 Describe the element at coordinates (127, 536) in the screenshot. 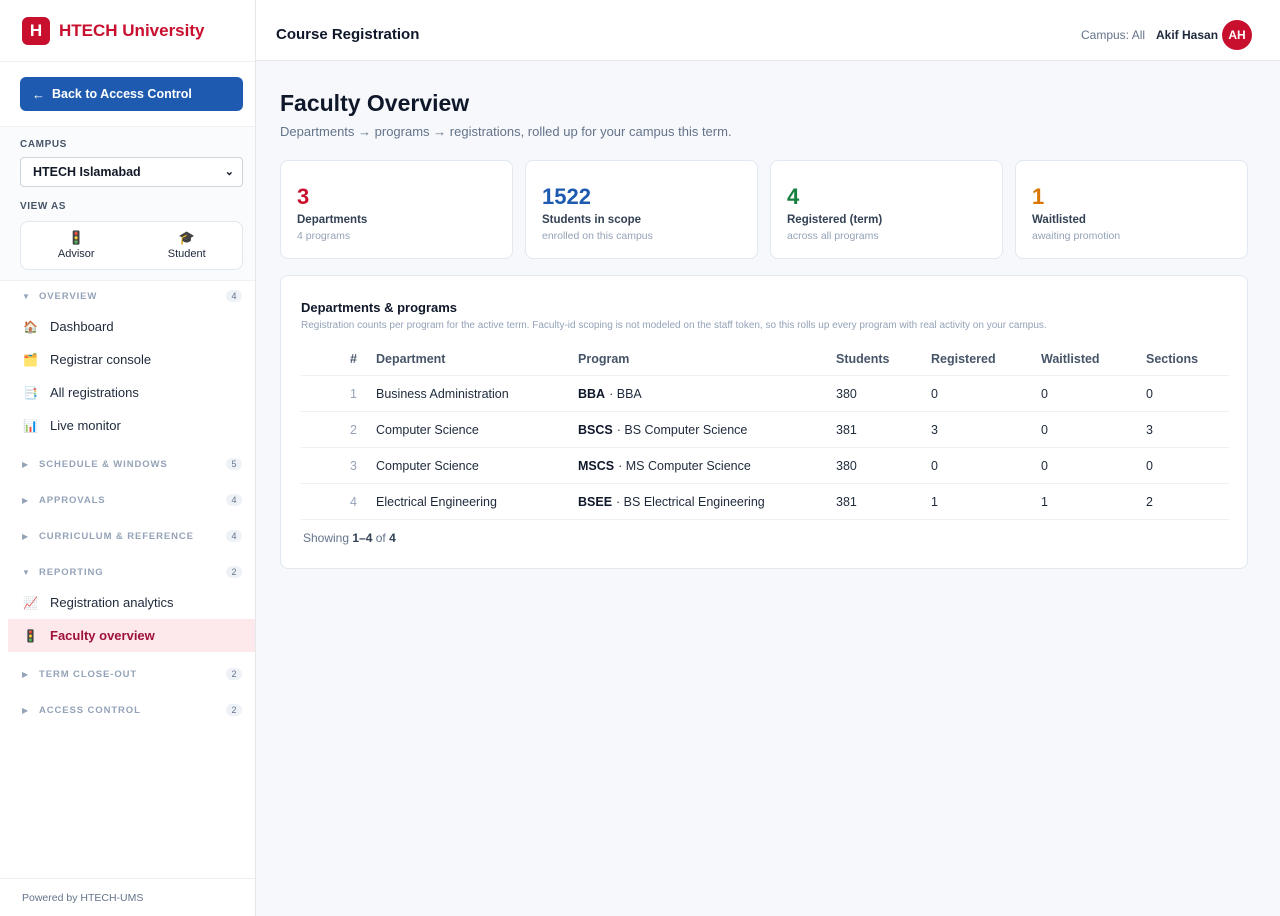

I see `nav-group-curriculum-reference: ▶ CURRICULUM & REFERENCE 4` at that location.